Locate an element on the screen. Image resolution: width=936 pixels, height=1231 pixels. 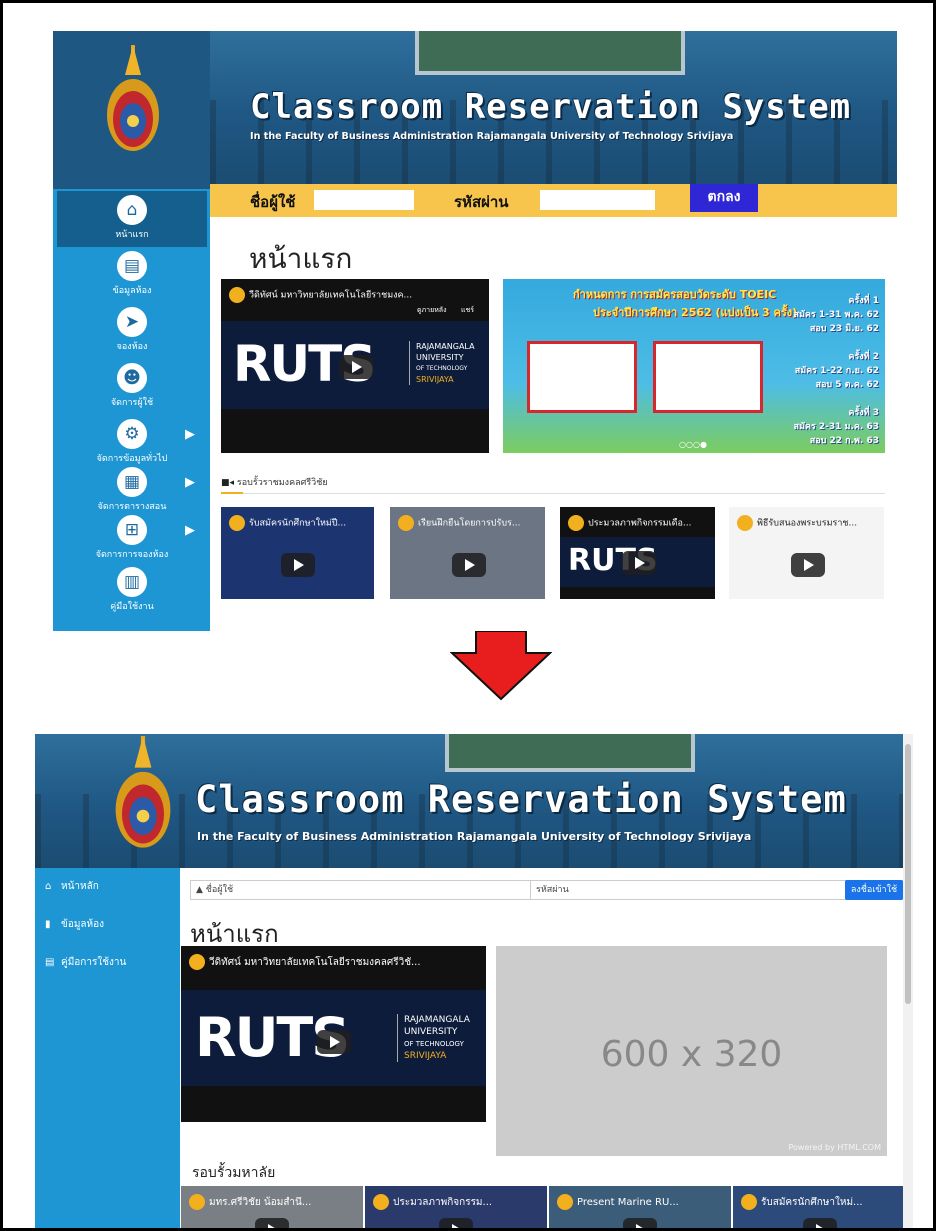
new-username-input: ▲ ชื่อผู้ใช้ is located at coordinates (361, 890).